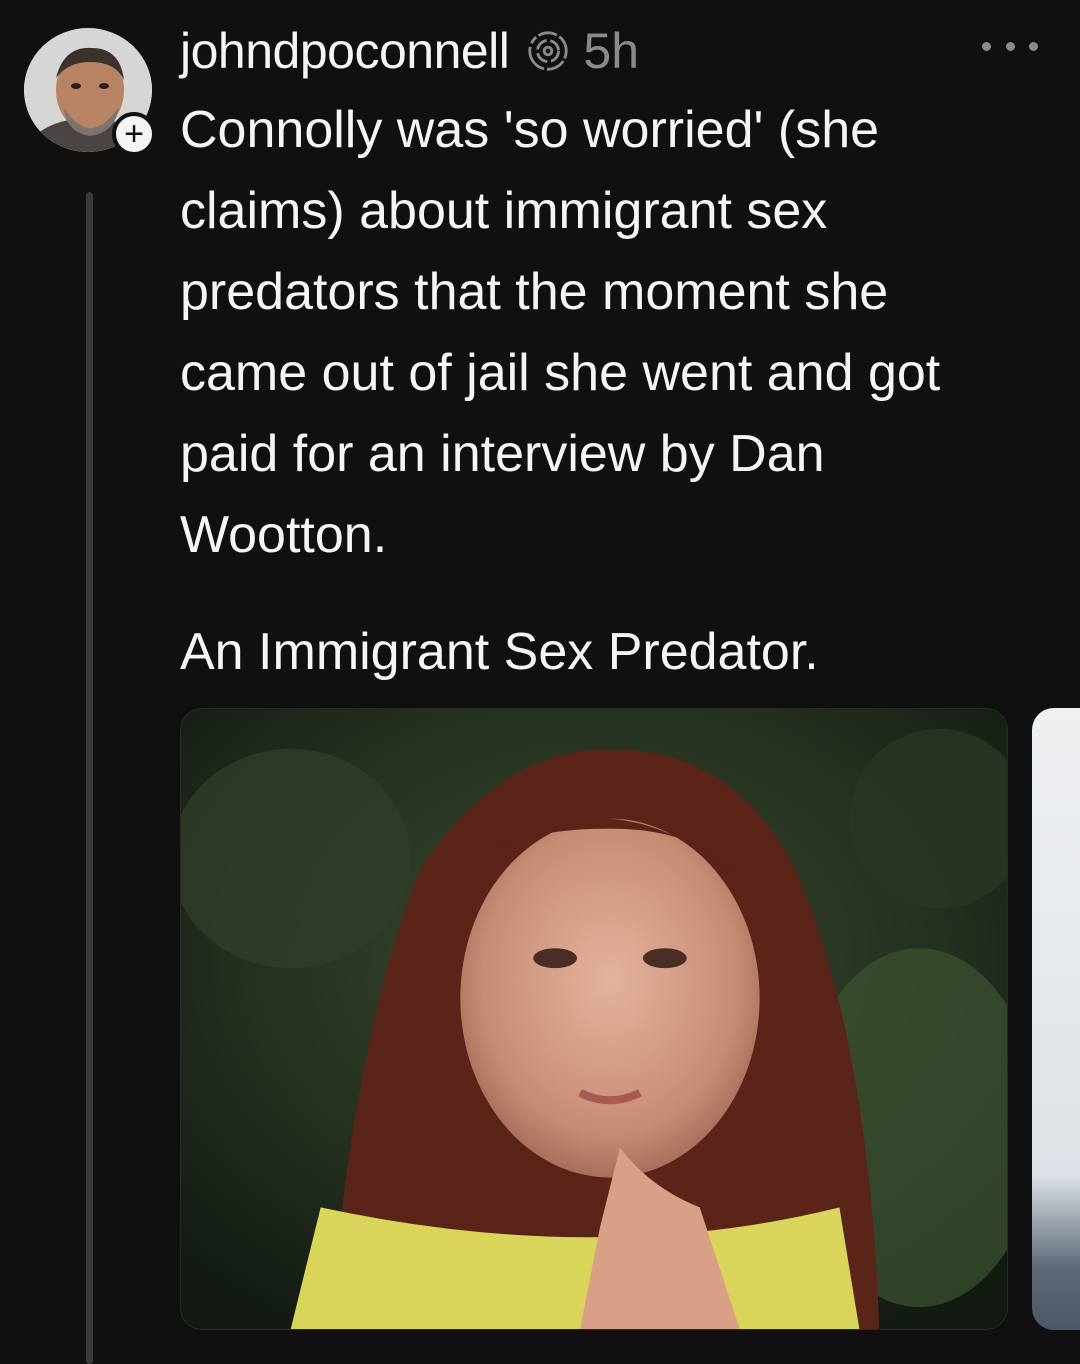 The image size is (1080, 1364). I want to click on follow-button: +, so click(134, 134).